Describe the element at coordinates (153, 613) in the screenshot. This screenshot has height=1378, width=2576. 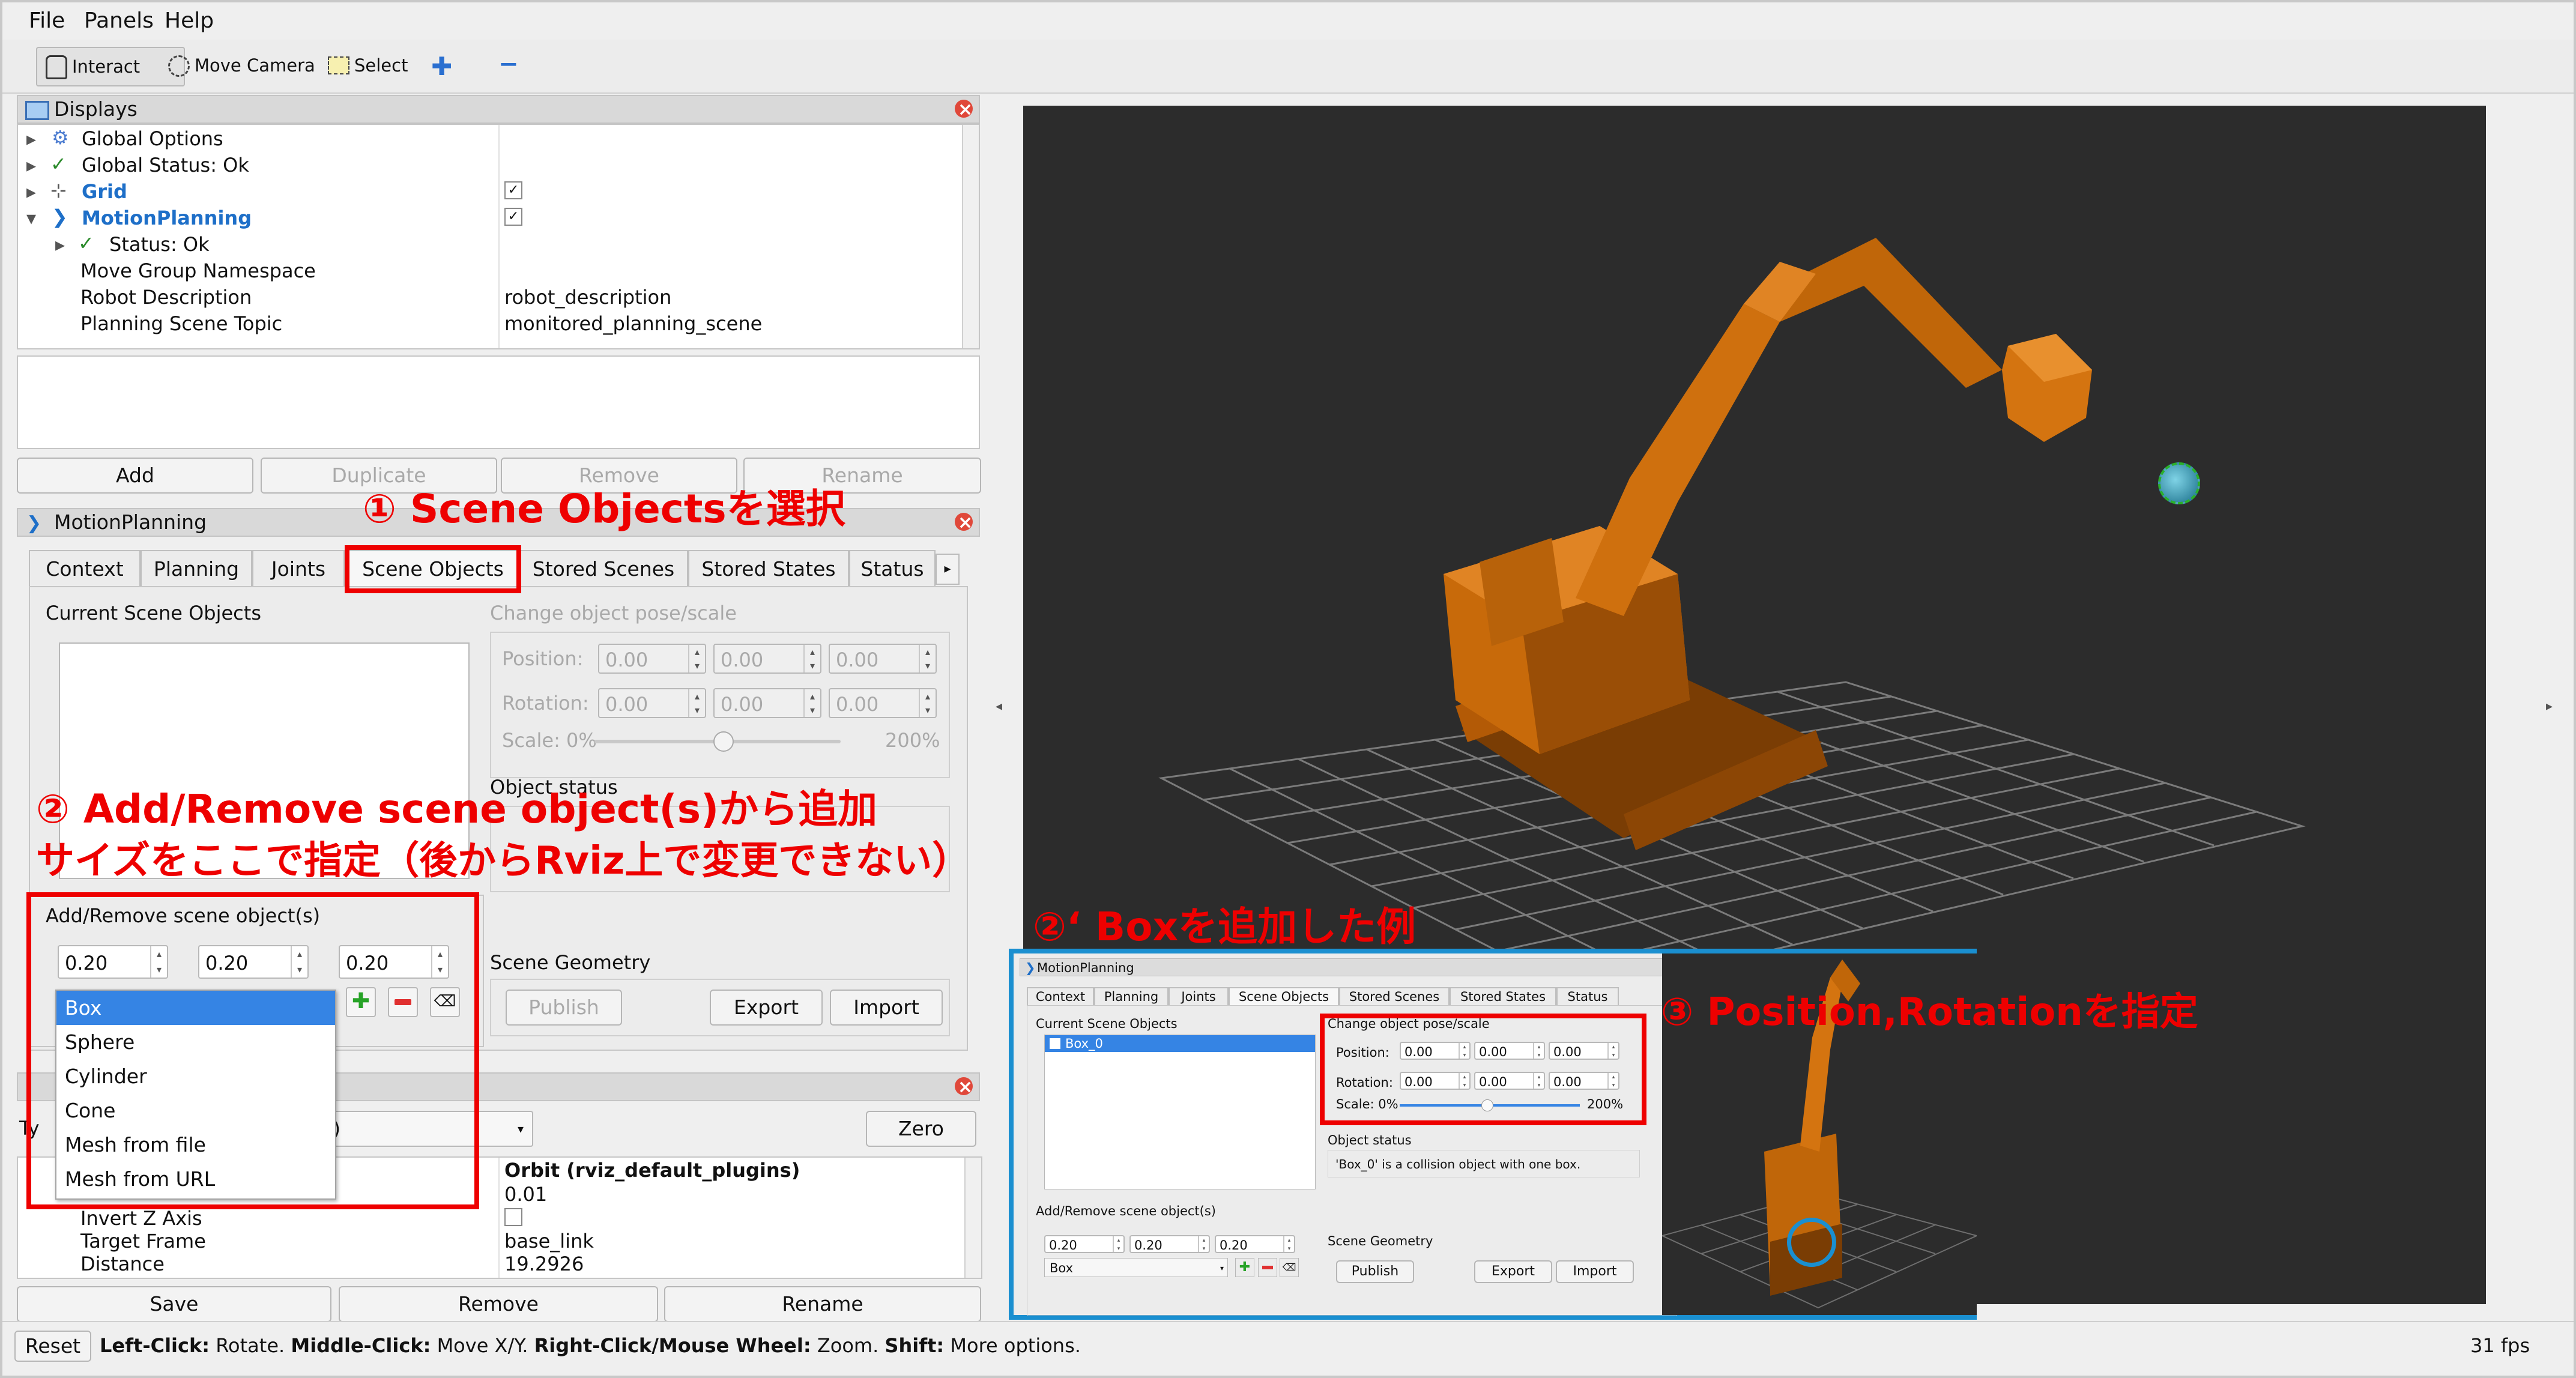
I see `current-scene-objects-label: Current Scene Objects` at that location.